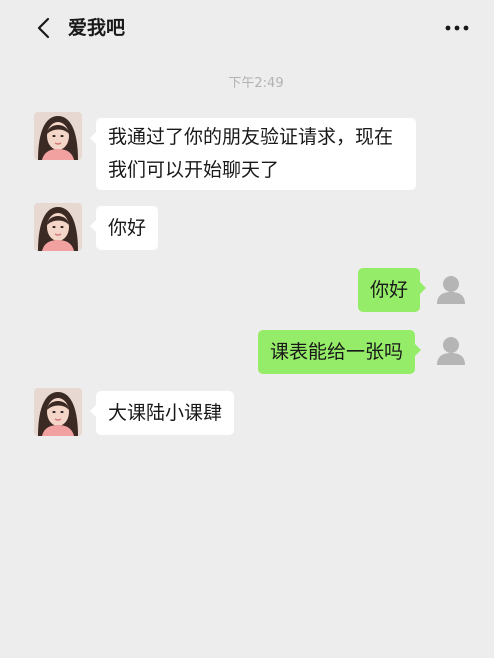  I want to click on more-dots-icon, so click(457, 28).